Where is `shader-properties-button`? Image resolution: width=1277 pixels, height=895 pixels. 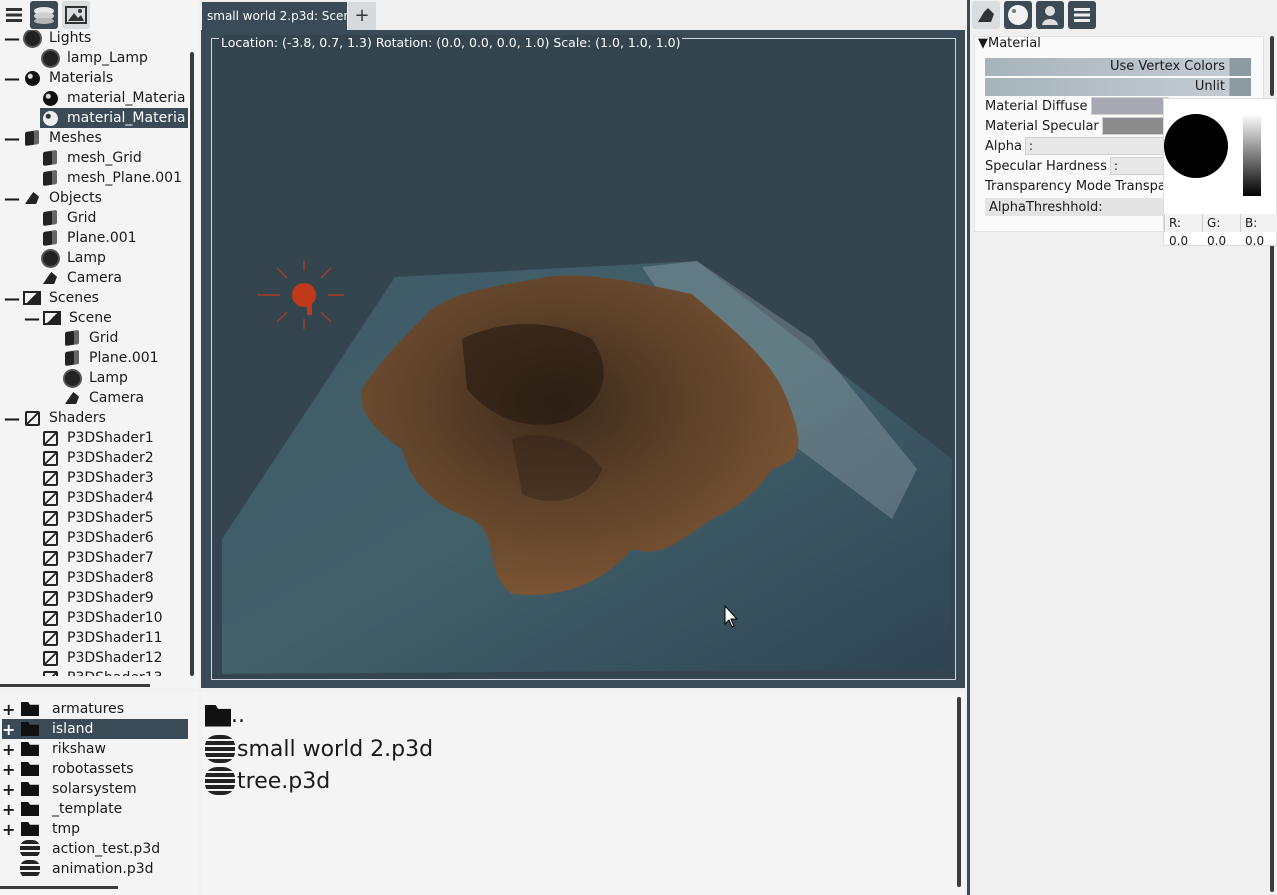
shader-properties-button is located at coordinates (1050, 15).